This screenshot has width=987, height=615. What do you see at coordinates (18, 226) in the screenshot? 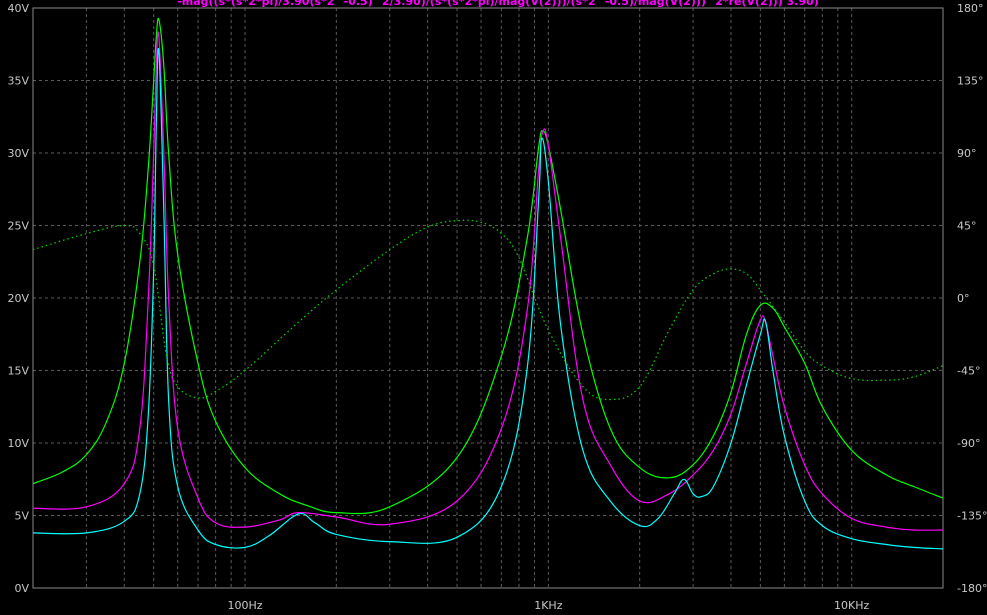
I see `y-left-tick-label: 25V` at bounding box center [18, 226].